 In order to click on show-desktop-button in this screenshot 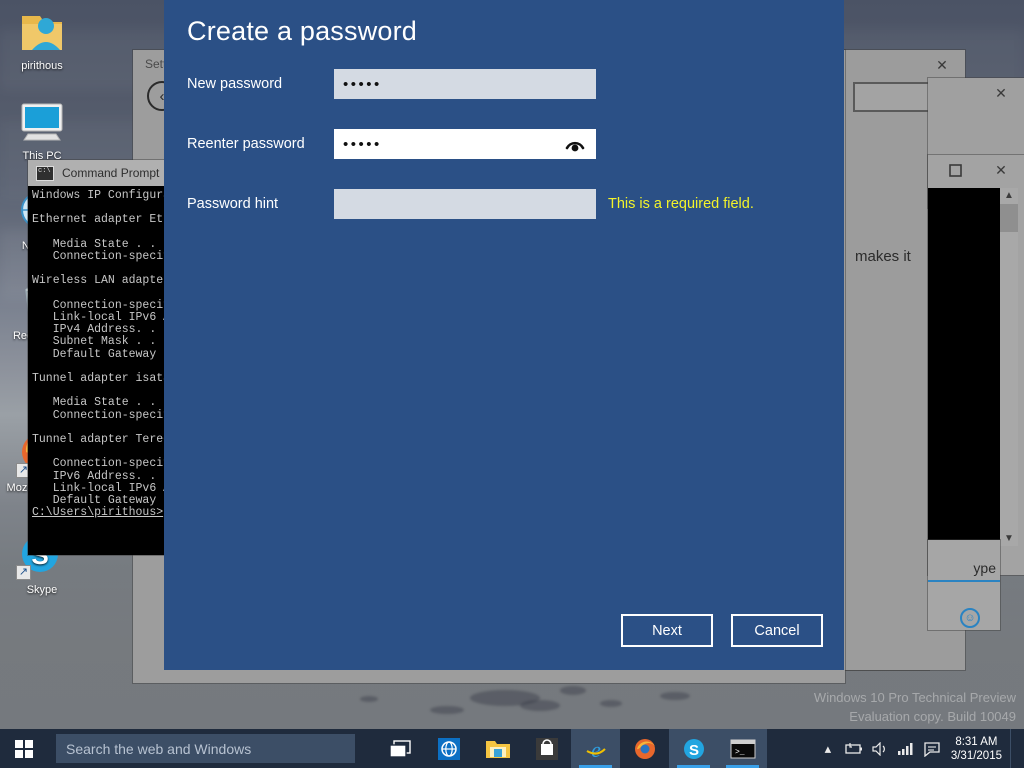, I will do `click(1014, 748)`.